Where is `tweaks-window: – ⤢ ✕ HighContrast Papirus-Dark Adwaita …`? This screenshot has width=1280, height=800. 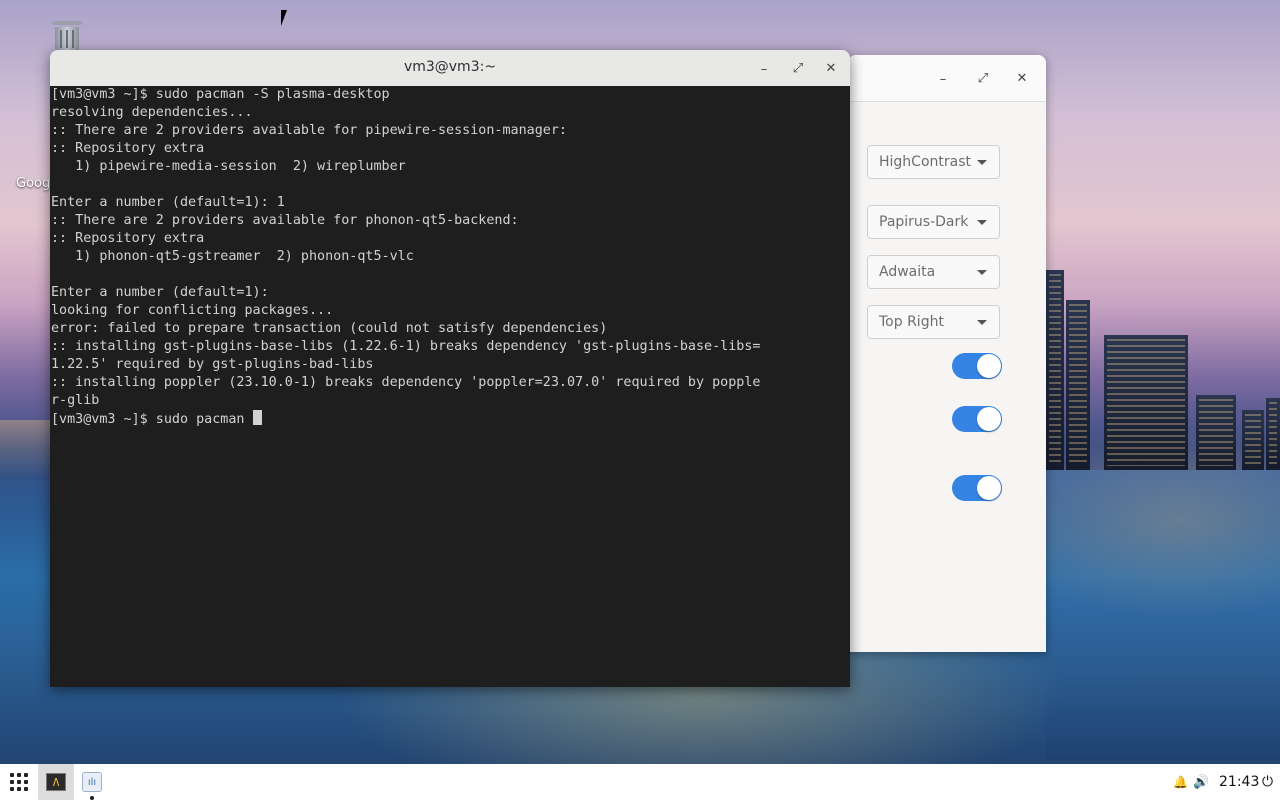 tweaks-window: – ⤢ ✕ HighContrast Papirus-Dark Adwaita … is located at coordinates (947, 353).